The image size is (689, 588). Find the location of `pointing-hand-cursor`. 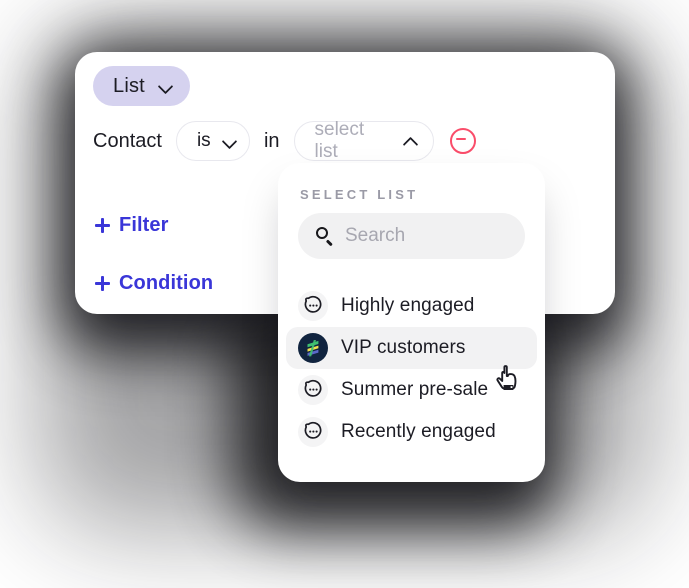

pointing-hand-cursor is located at coordinates (507, 379).